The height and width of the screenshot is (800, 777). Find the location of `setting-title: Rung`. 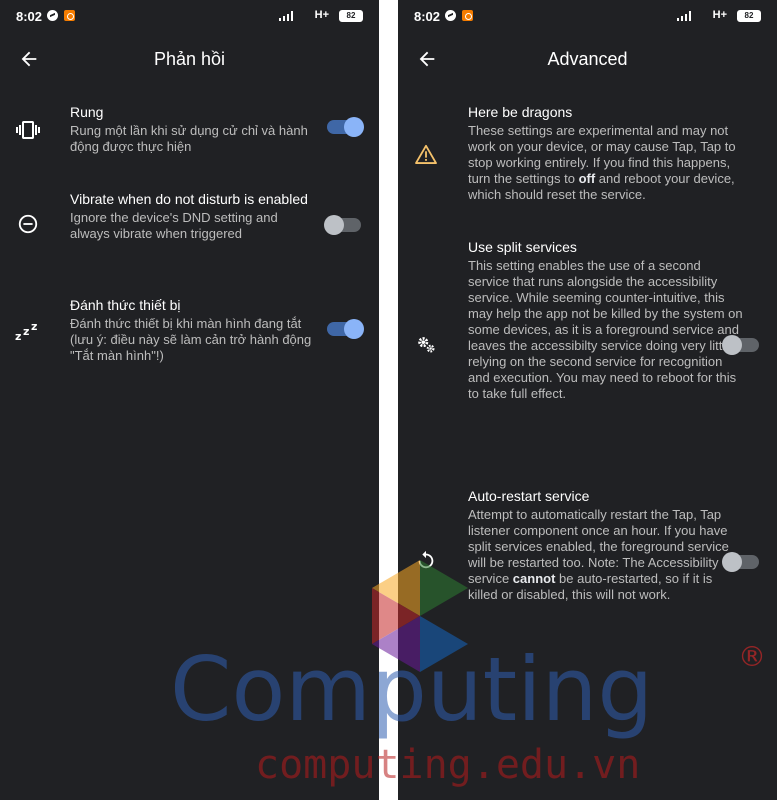

setting-title: Rung is located at coordinates (87, 112).